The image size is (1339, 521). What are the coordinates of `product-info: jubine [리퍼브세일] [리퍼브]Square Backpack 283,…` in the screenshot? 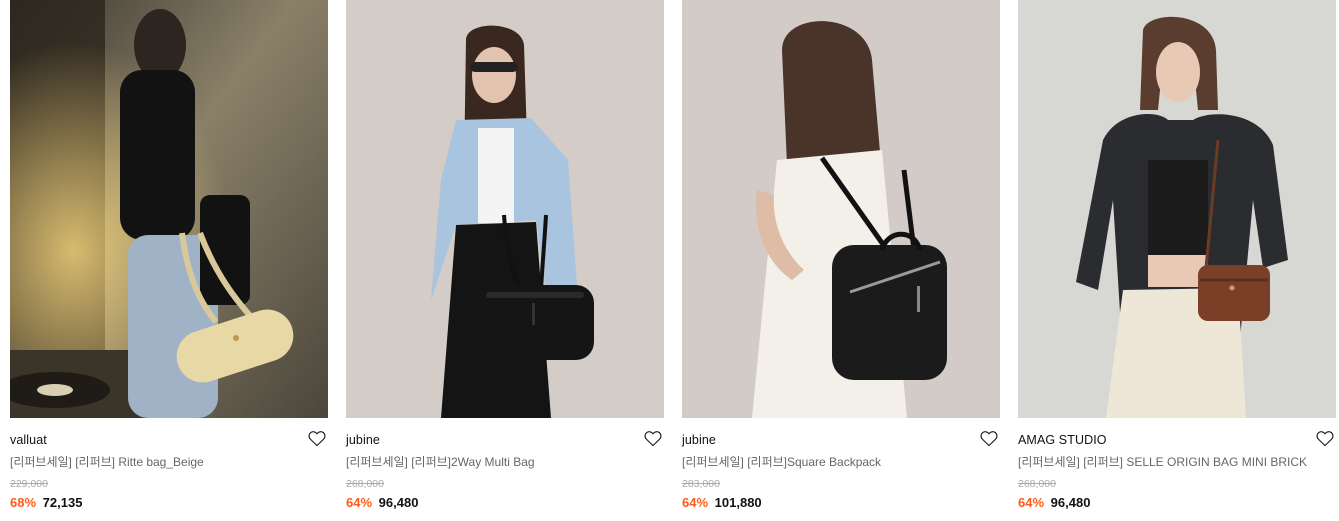 It's located at (841, 464).